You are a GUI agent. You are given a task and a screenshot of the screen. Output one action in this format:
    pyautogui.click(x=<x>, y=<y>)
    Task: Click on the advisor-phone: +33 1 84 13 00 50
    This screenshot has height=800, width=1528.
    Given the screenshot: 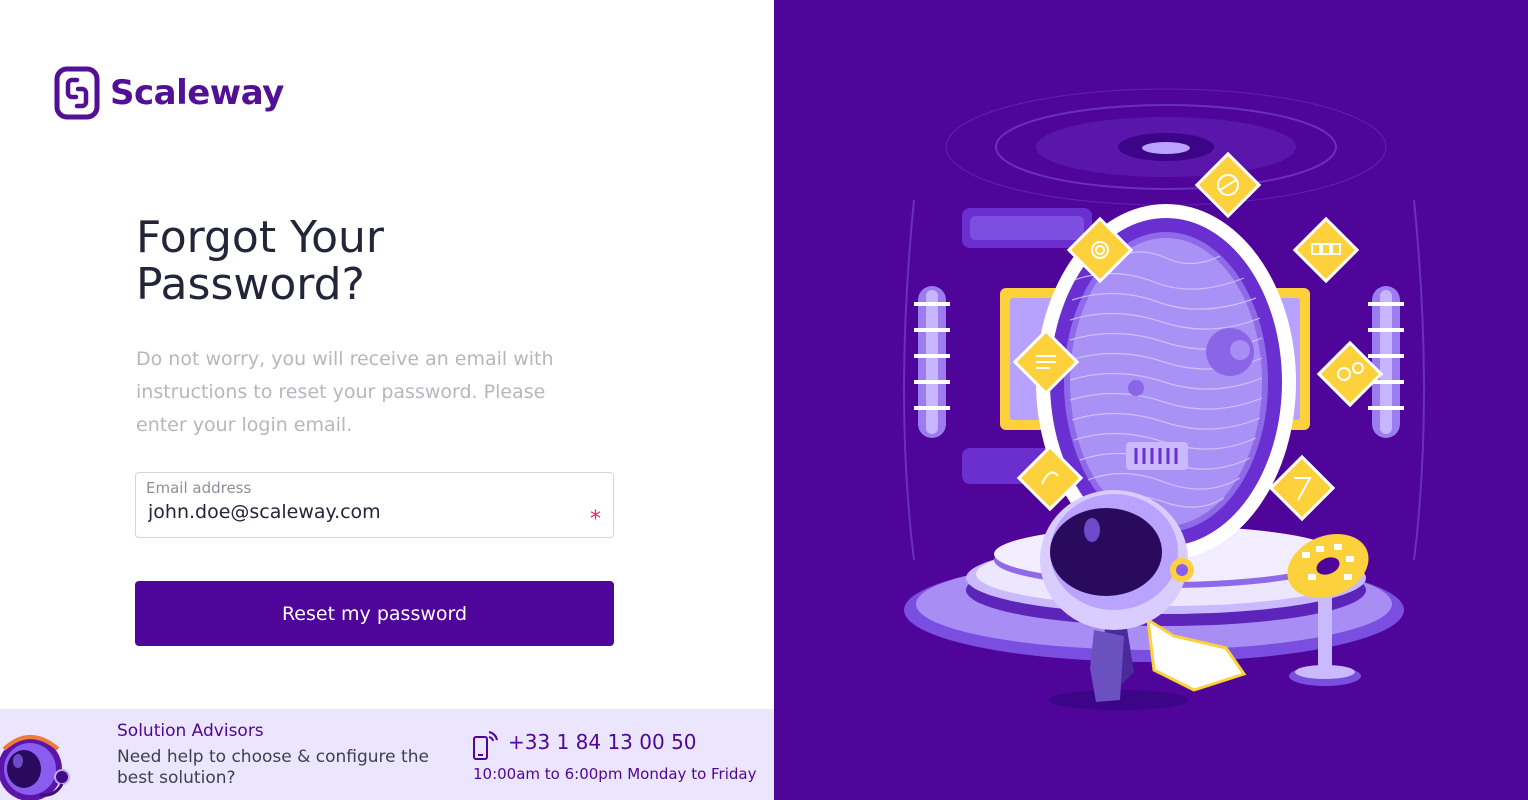 What is the action you would take?
    pyautogui.click(x=602, y=742)
    